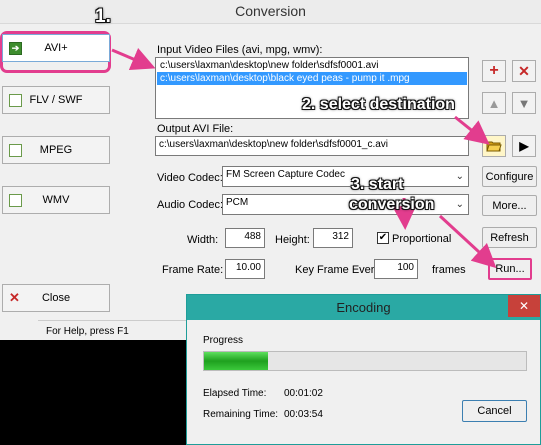 This screenshot has width=541, height=445. I want to click on elapsed-value: 00:01:02, so click(303, 393).